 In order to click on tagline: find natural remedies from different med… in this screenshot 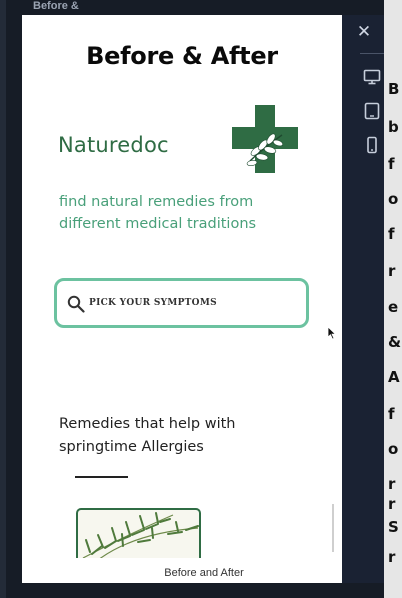, I will do `click(158, 213)`.